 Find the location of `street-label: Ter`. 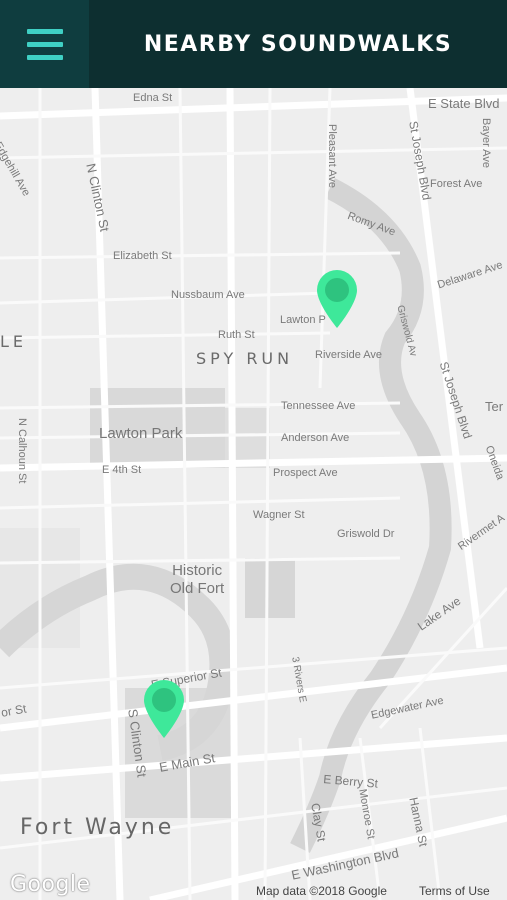

street-label: Ter is located at coordinates (494, 406).